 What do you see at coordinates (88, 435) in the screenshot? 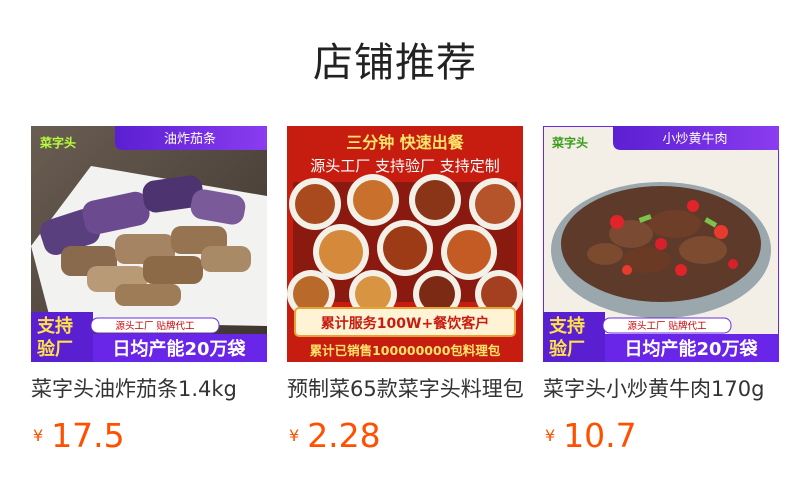
I see `price-value: 17.5` at bounding box center [88, 435].